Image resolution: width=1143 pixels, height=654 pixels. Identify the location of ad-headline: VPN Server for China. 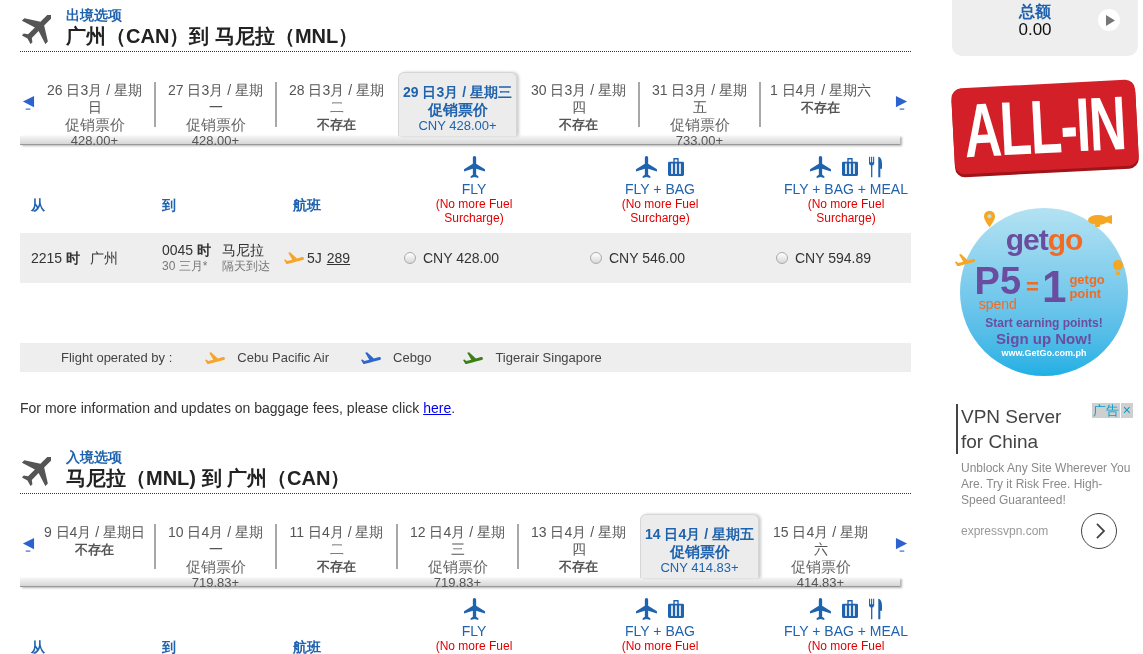
(1011, 429).